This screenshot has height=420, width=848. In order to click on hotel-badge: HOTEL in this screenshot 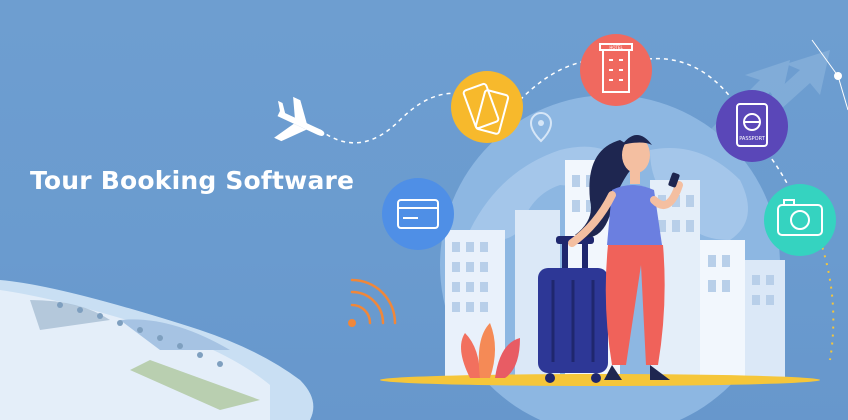, I will do `click(616, 70)`.